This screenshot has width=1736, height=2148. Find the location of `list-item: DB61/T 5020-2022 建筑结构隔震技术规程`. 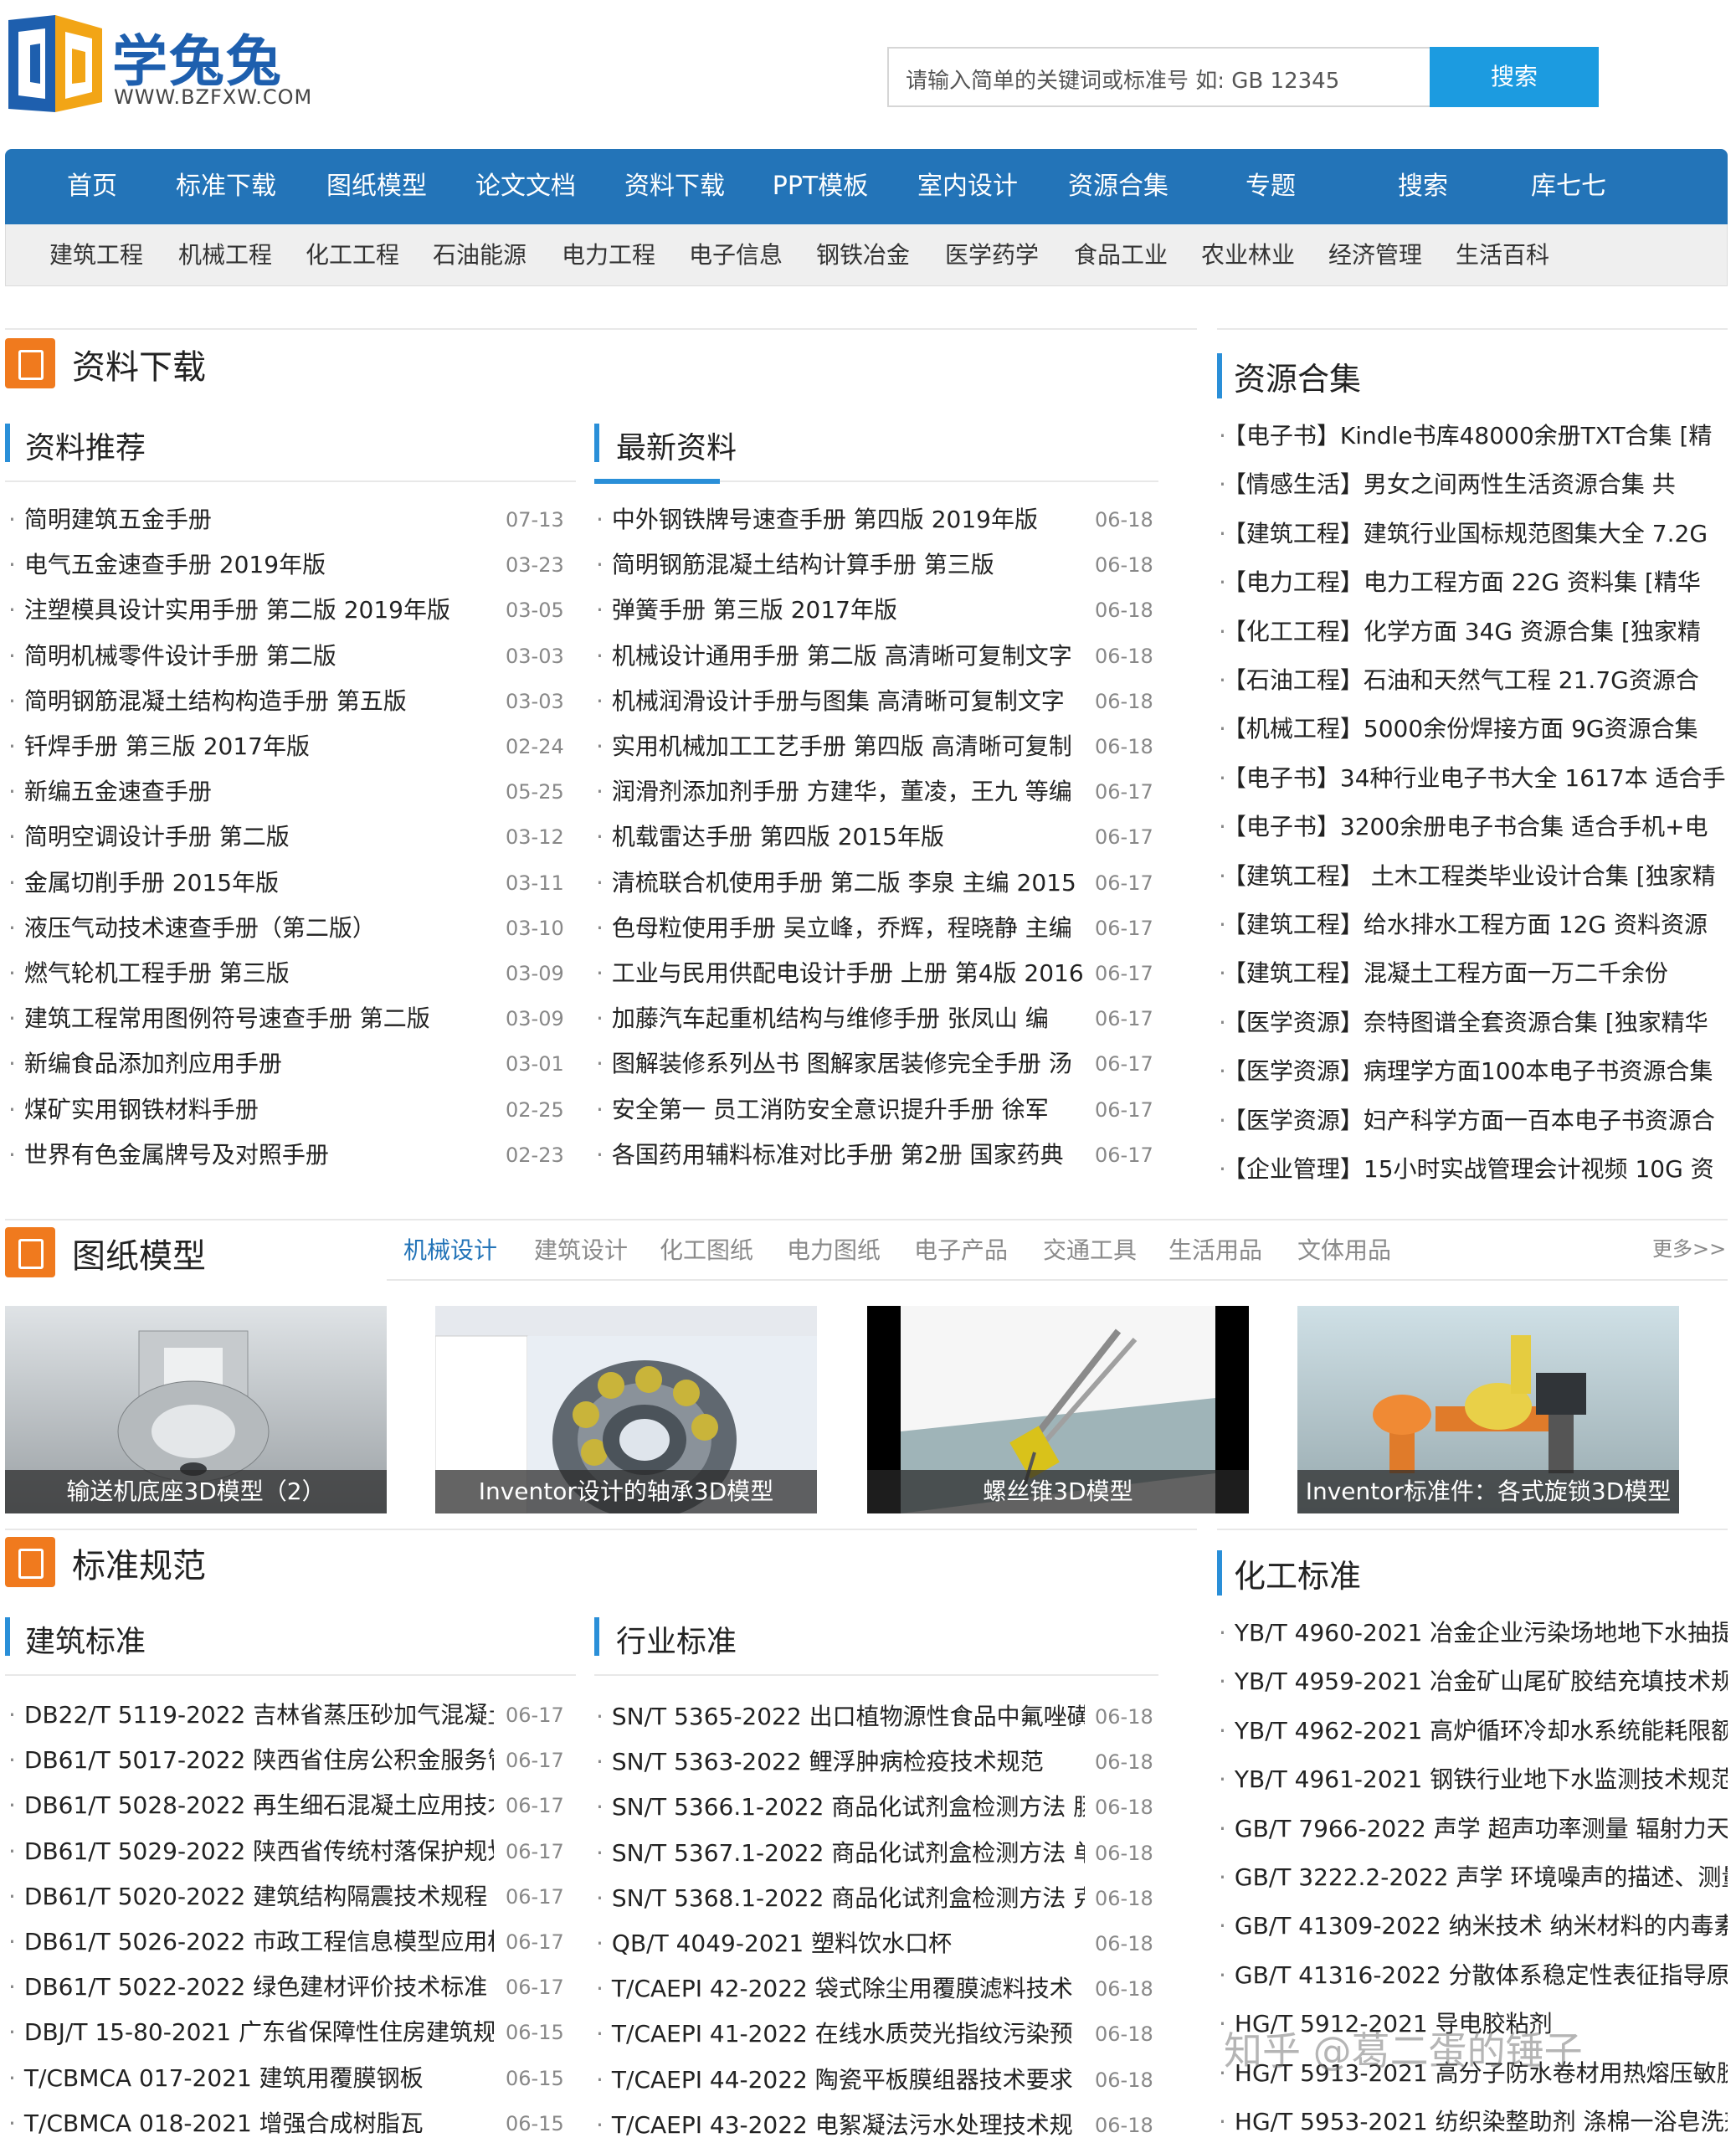

list-item: DB61/T 5020-2022 建筑结构隔震技术规程 is located at coordinates (251, 1896).